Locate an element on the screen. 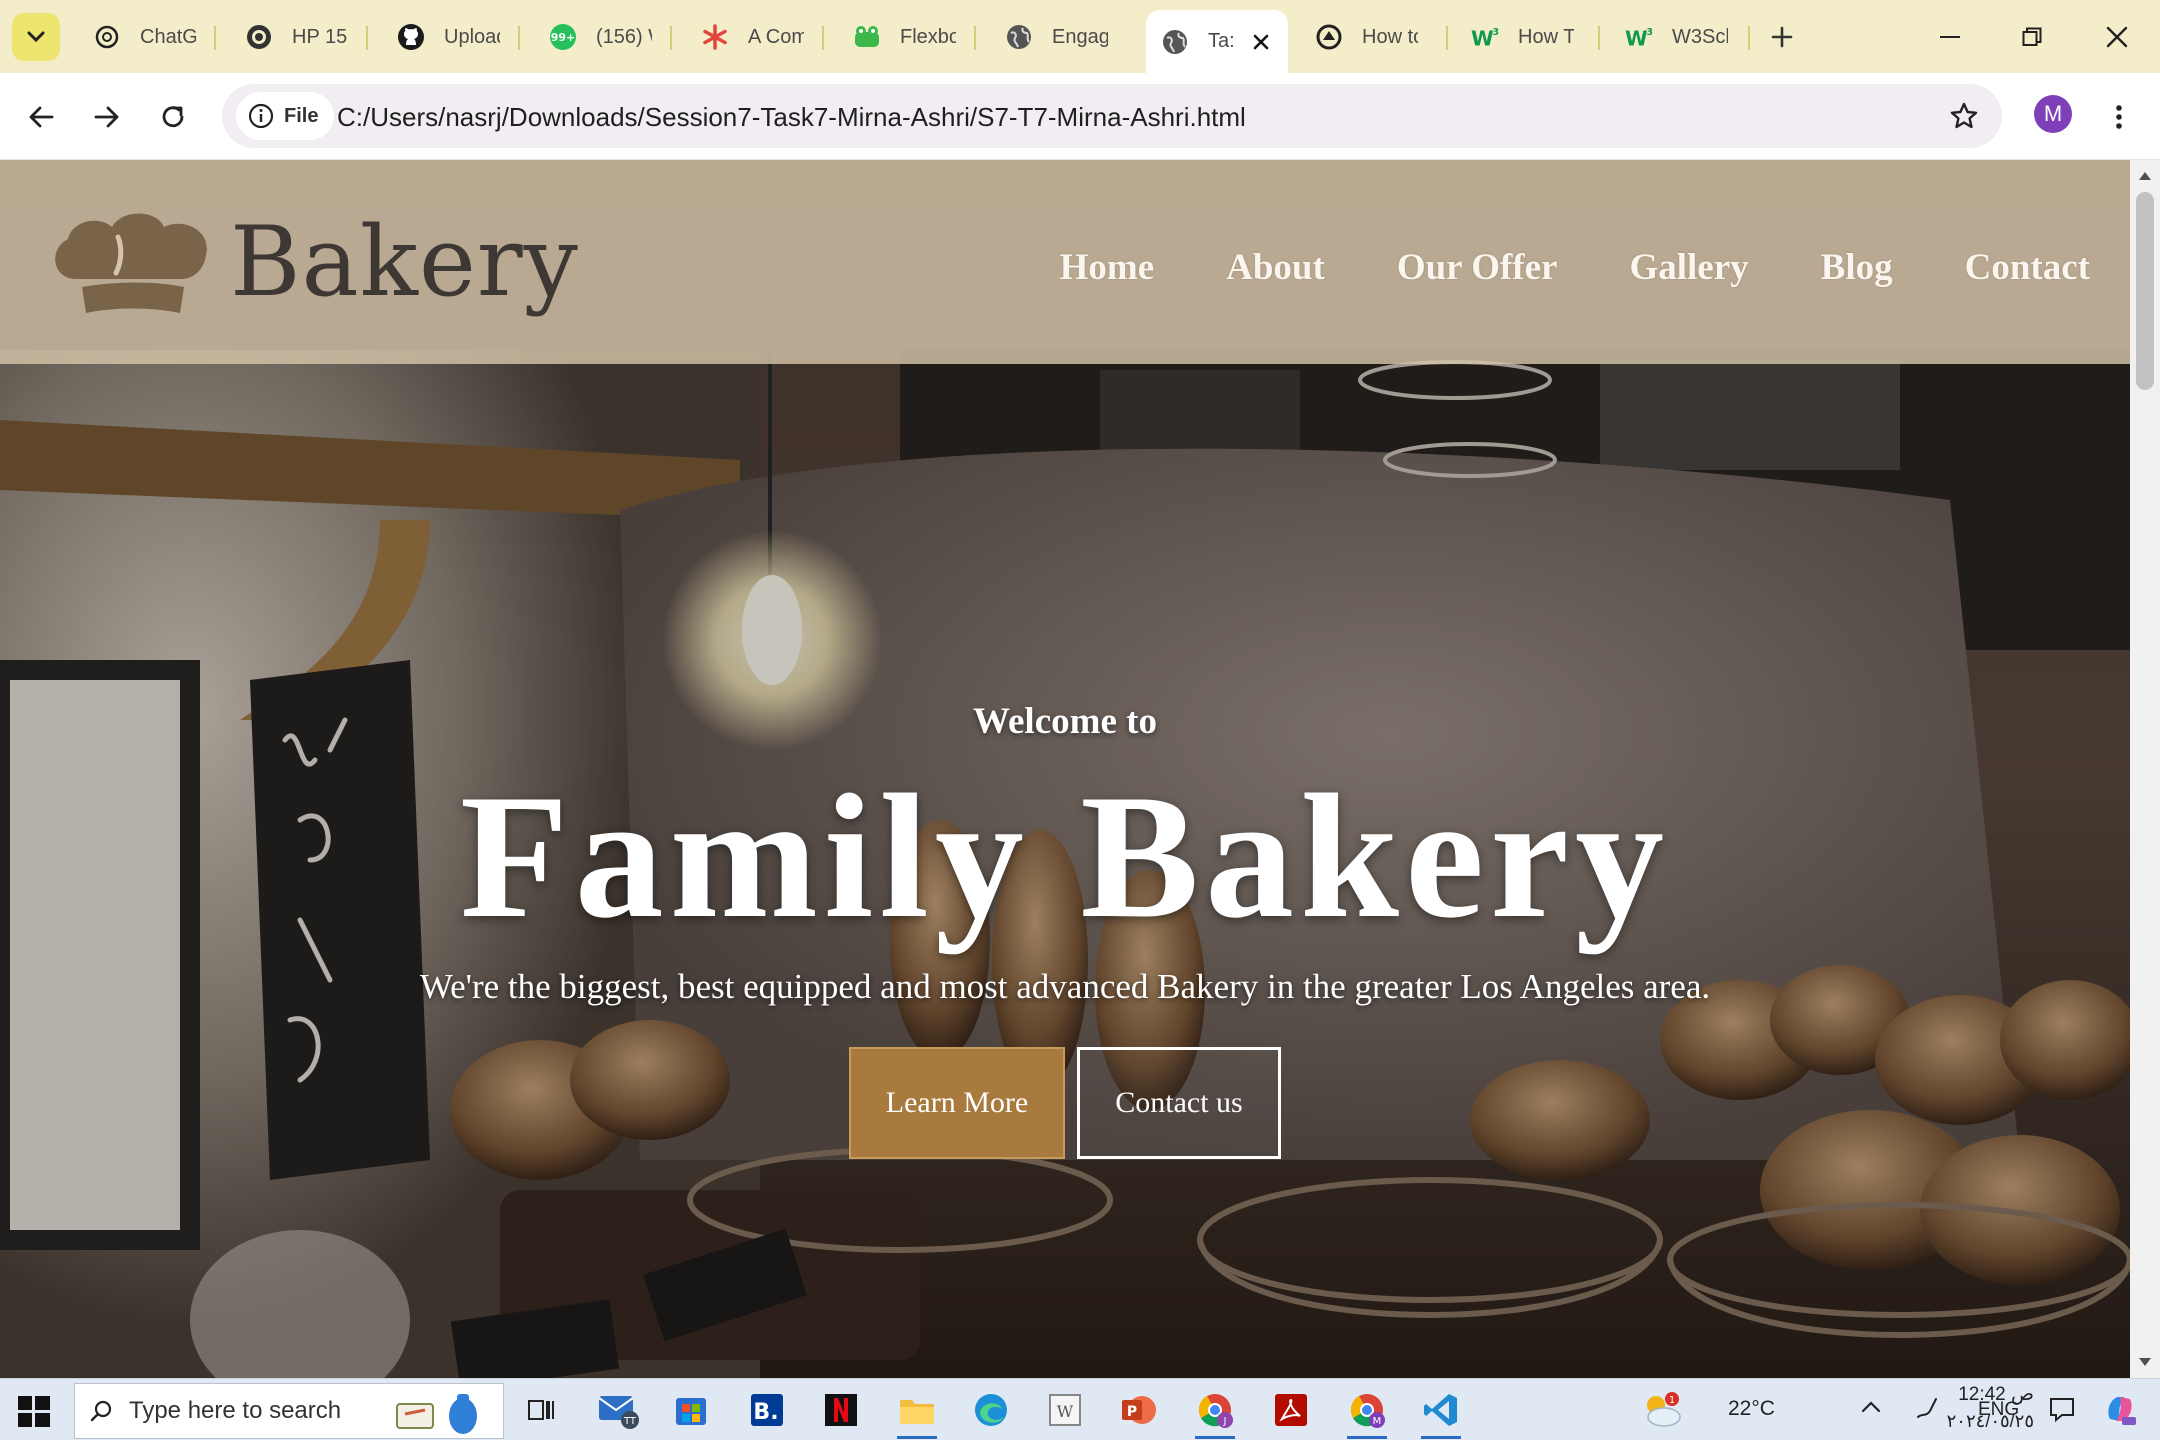 Image resolution: width=2160 pixels, height=1440 pixels. scrollbar-thumb is located at coordinates (2145, 291).